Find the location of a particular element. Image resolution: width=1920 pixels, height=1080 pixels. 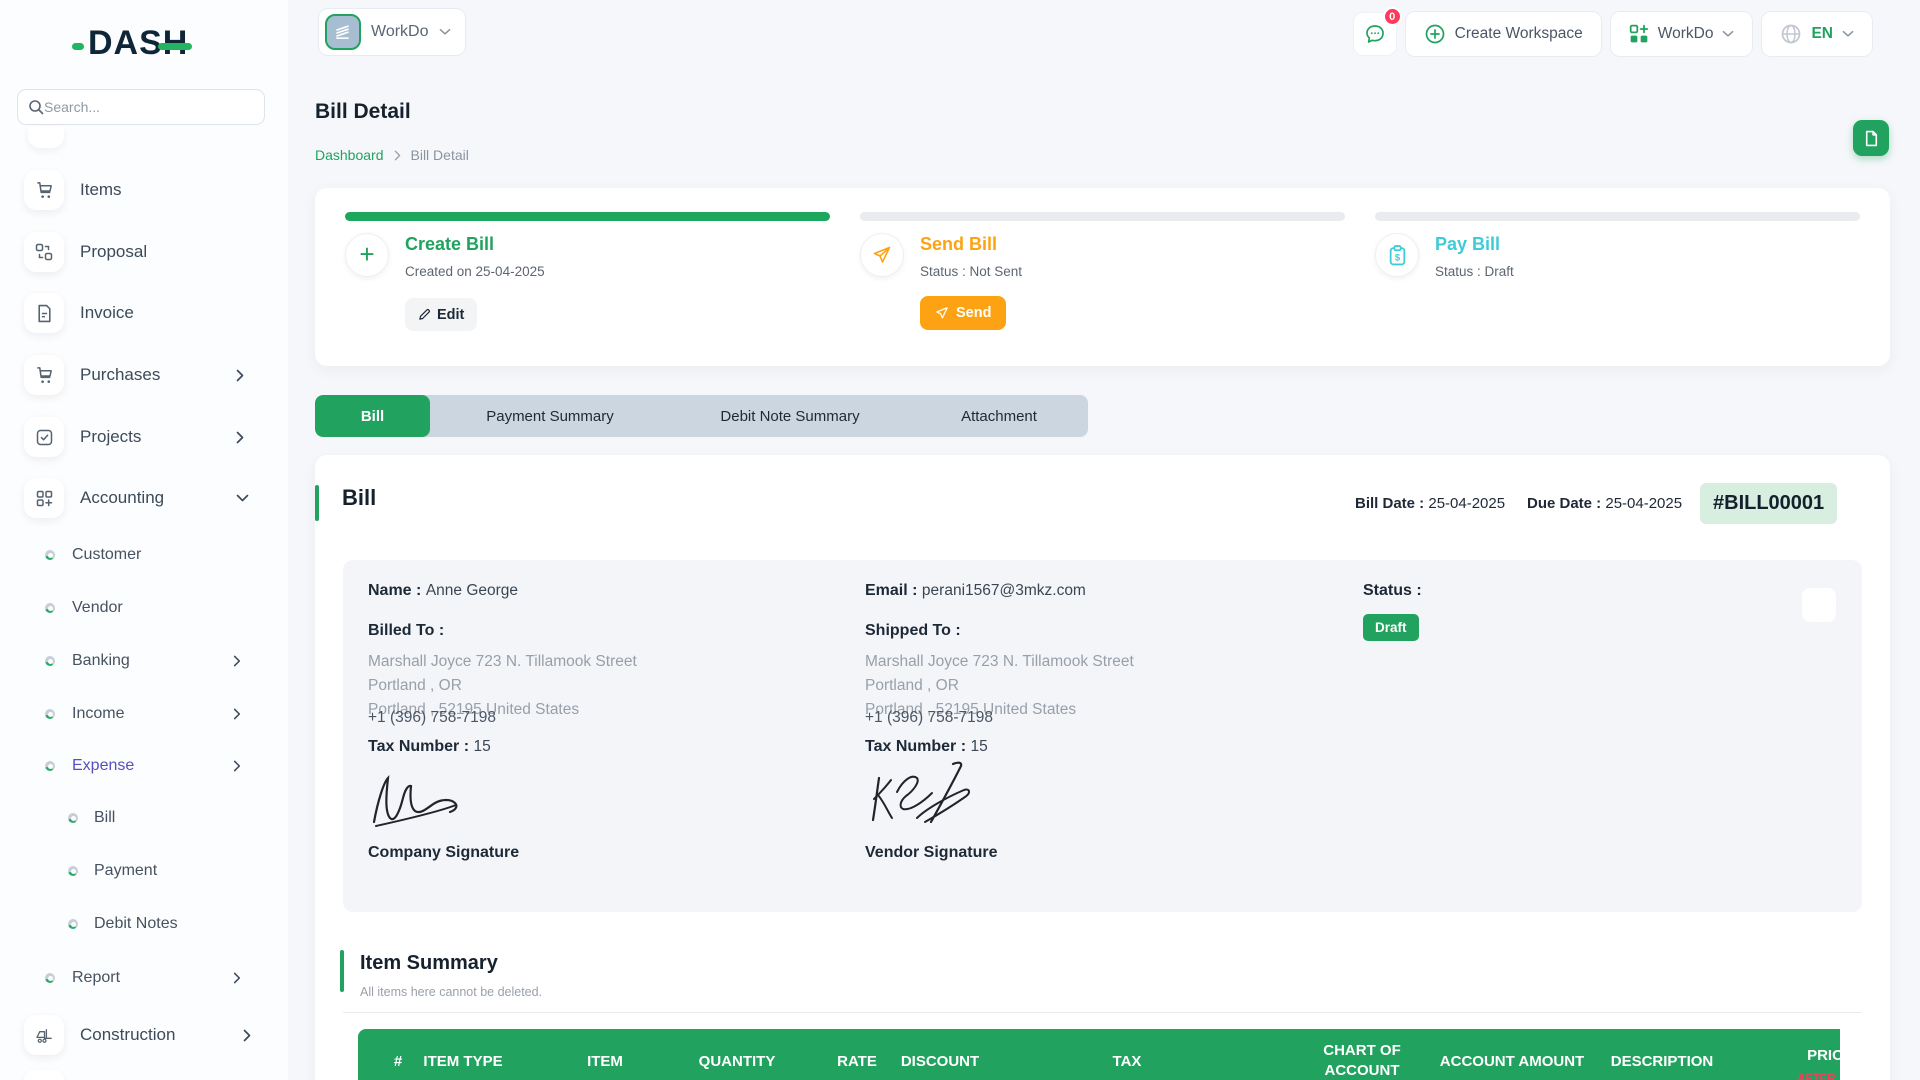

bill-number-badge: #BILL00001 is located at coordinates (1769, 503).